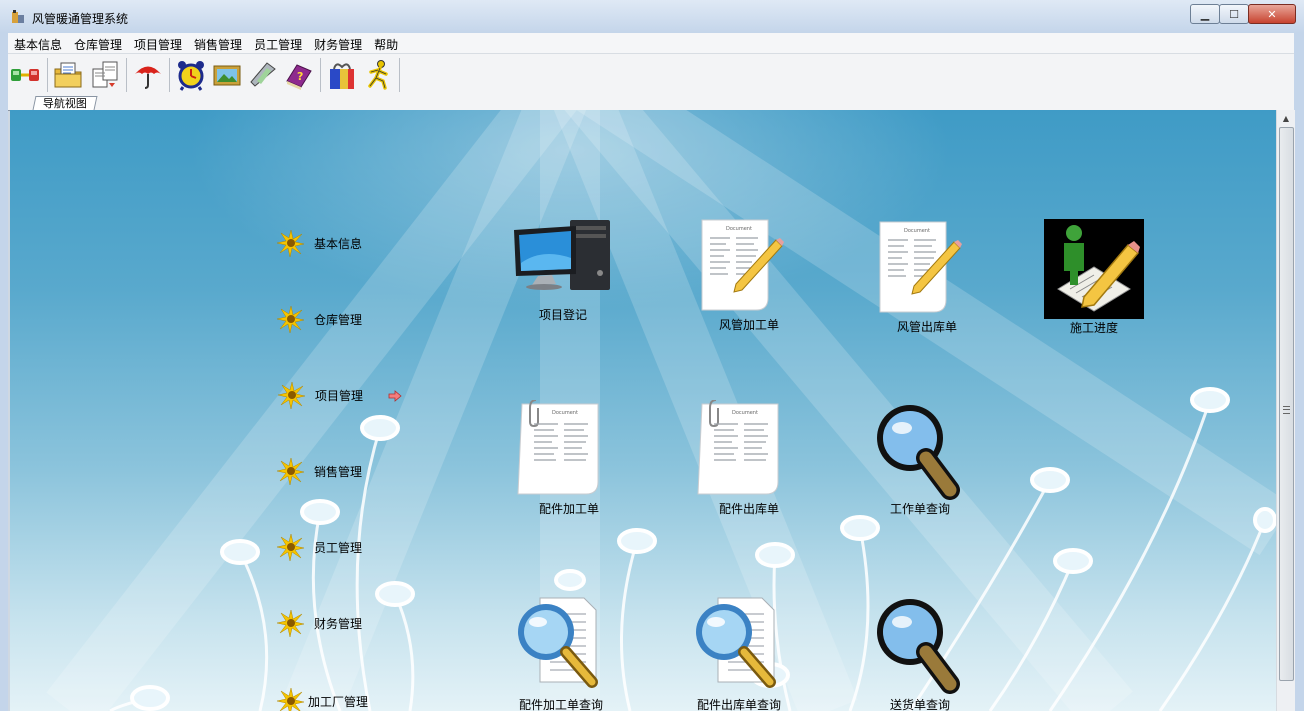 The height and width of the screenshot is (711, 1304). I want to click on alarm-clock-icon, so click(191, 76).